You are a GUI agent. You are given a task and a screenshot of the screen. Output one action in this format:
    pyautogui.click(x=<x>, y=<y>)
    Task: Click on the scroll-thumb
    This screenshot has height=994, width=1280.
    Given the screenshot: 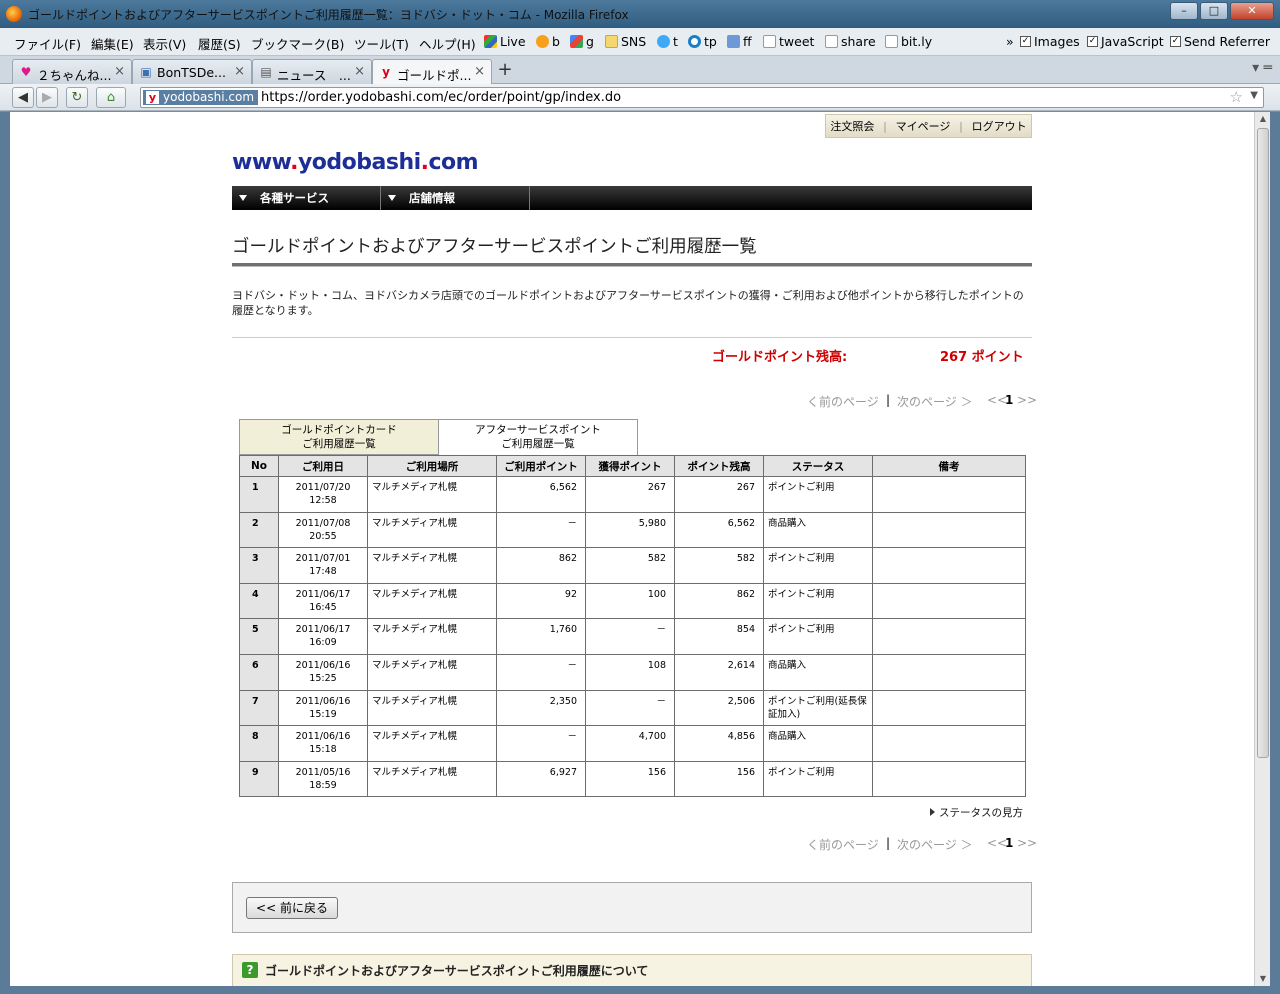 What is the action you would take?
    pyautogui.click(x=1263, y=443)
    